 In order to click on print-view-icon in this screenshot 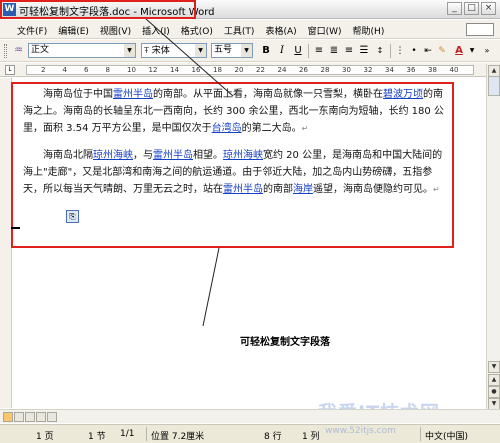, I will do `click(30, 417)`.